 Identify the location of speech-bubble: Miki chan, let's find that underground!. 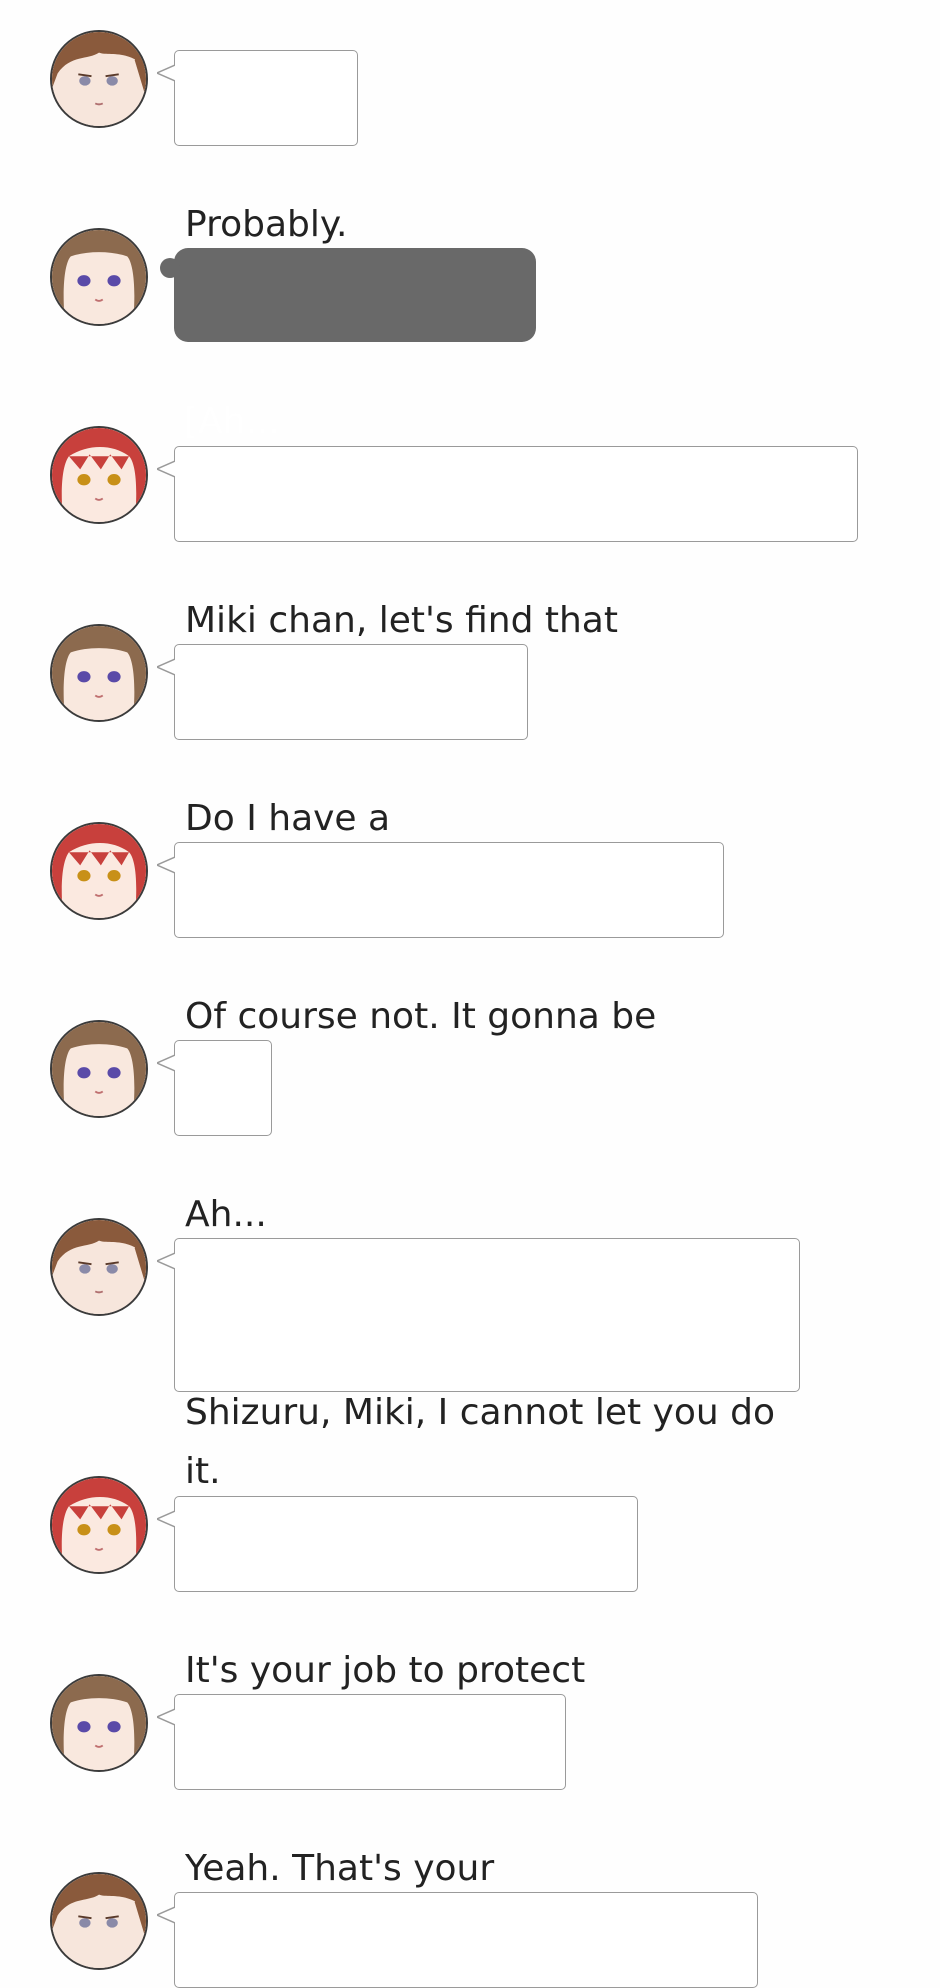
(507, 573).